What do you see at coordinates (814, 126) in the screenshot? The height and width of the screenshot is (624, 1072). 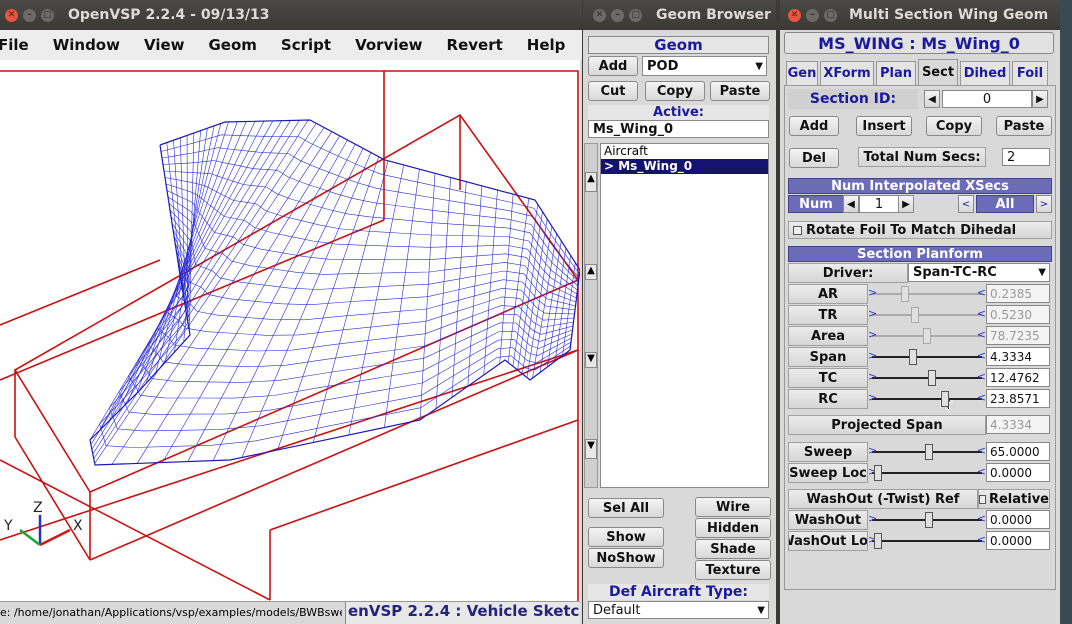 I see `add-section-button: Add` at bounding box center [814, 126].